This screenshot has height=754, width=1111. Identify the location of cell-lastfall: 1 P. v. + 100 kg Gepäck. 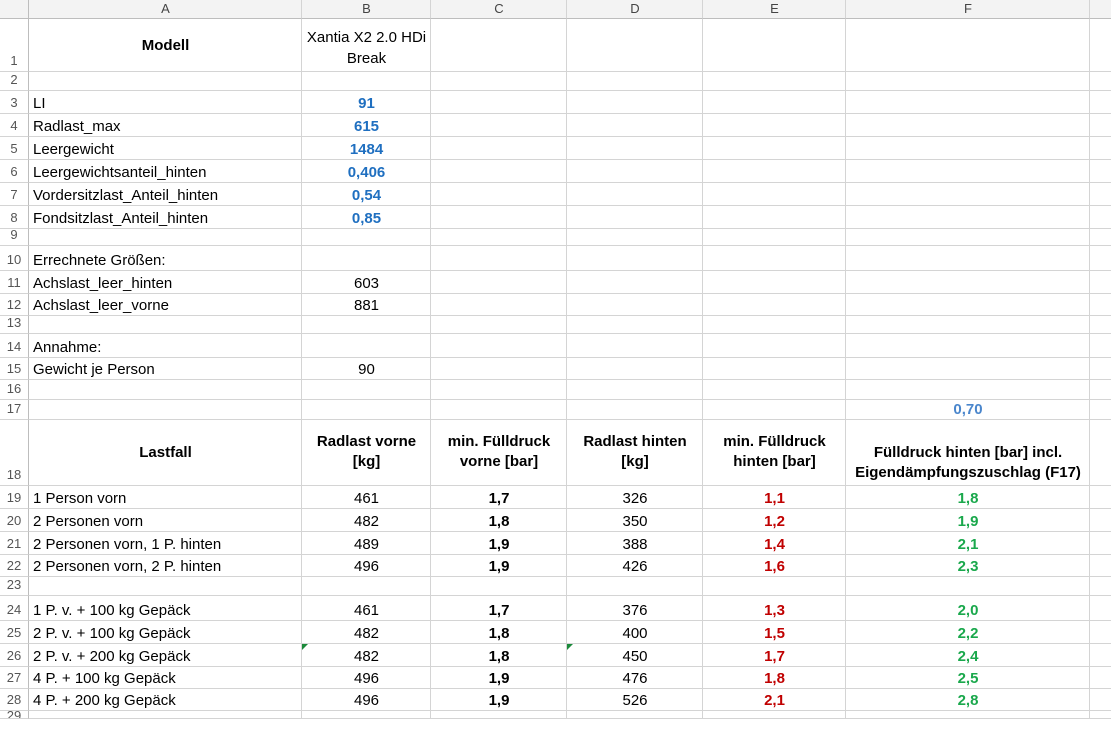
(165, 608).